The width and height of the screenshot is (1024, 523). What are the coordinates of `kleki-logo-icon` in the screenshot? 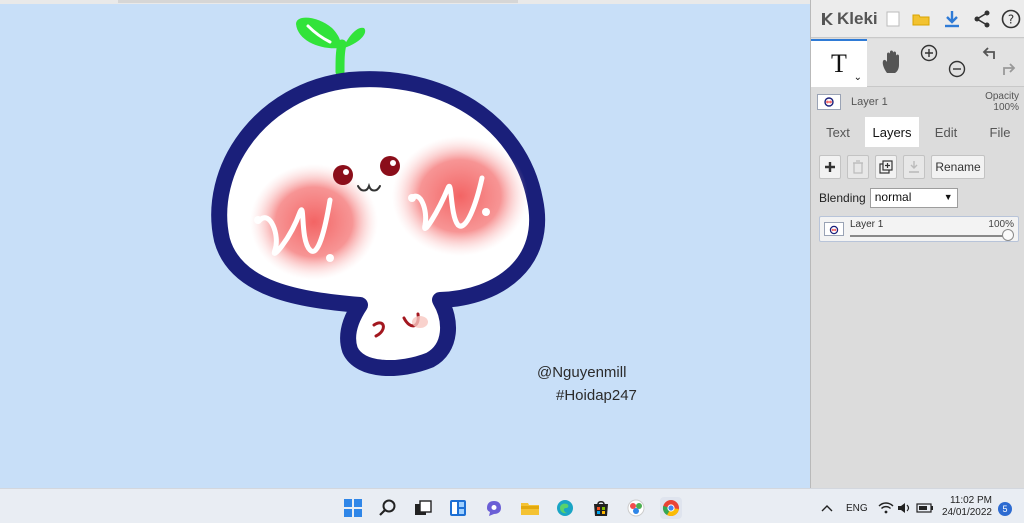 It's located at (827, 19).